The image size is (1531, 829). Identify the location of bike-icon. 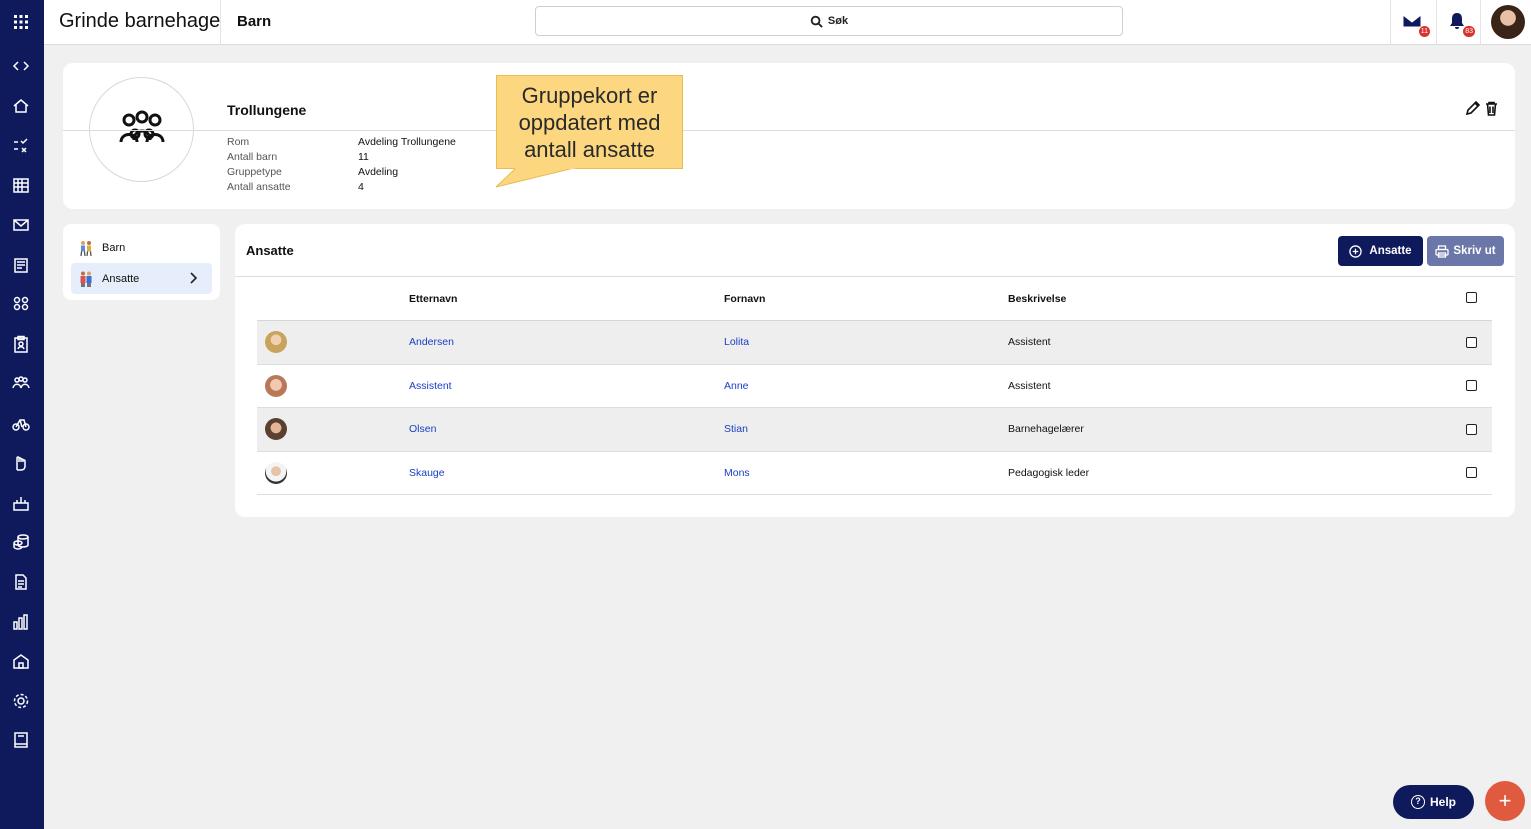
(21, 423).